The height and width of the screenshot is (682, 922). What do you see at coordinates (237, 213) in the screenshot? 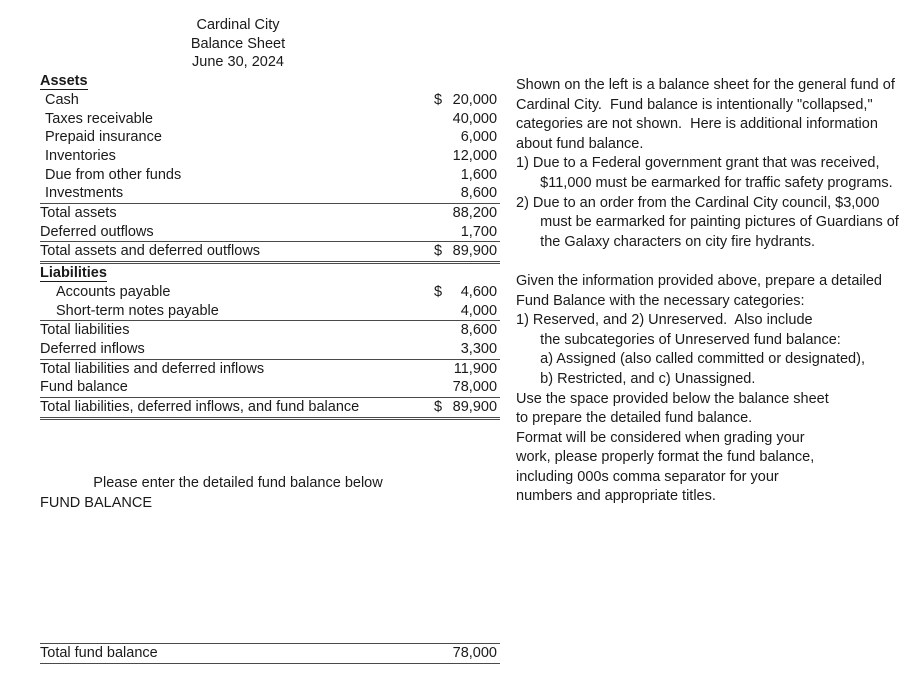
I see `row-label: Total assets` at bounding box center [237, 213].